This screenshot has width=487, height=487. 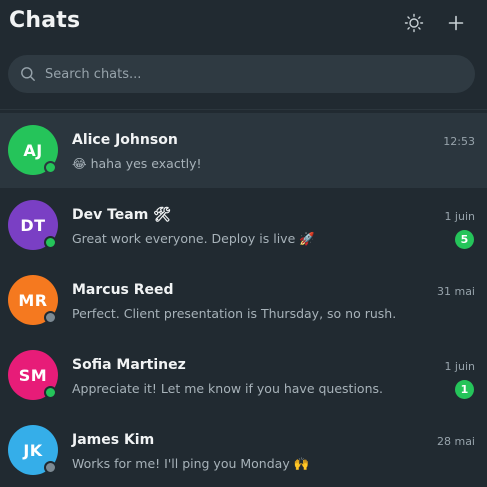 I want to click on contact-name: Marcus Reed, so click(x=123, y=290).